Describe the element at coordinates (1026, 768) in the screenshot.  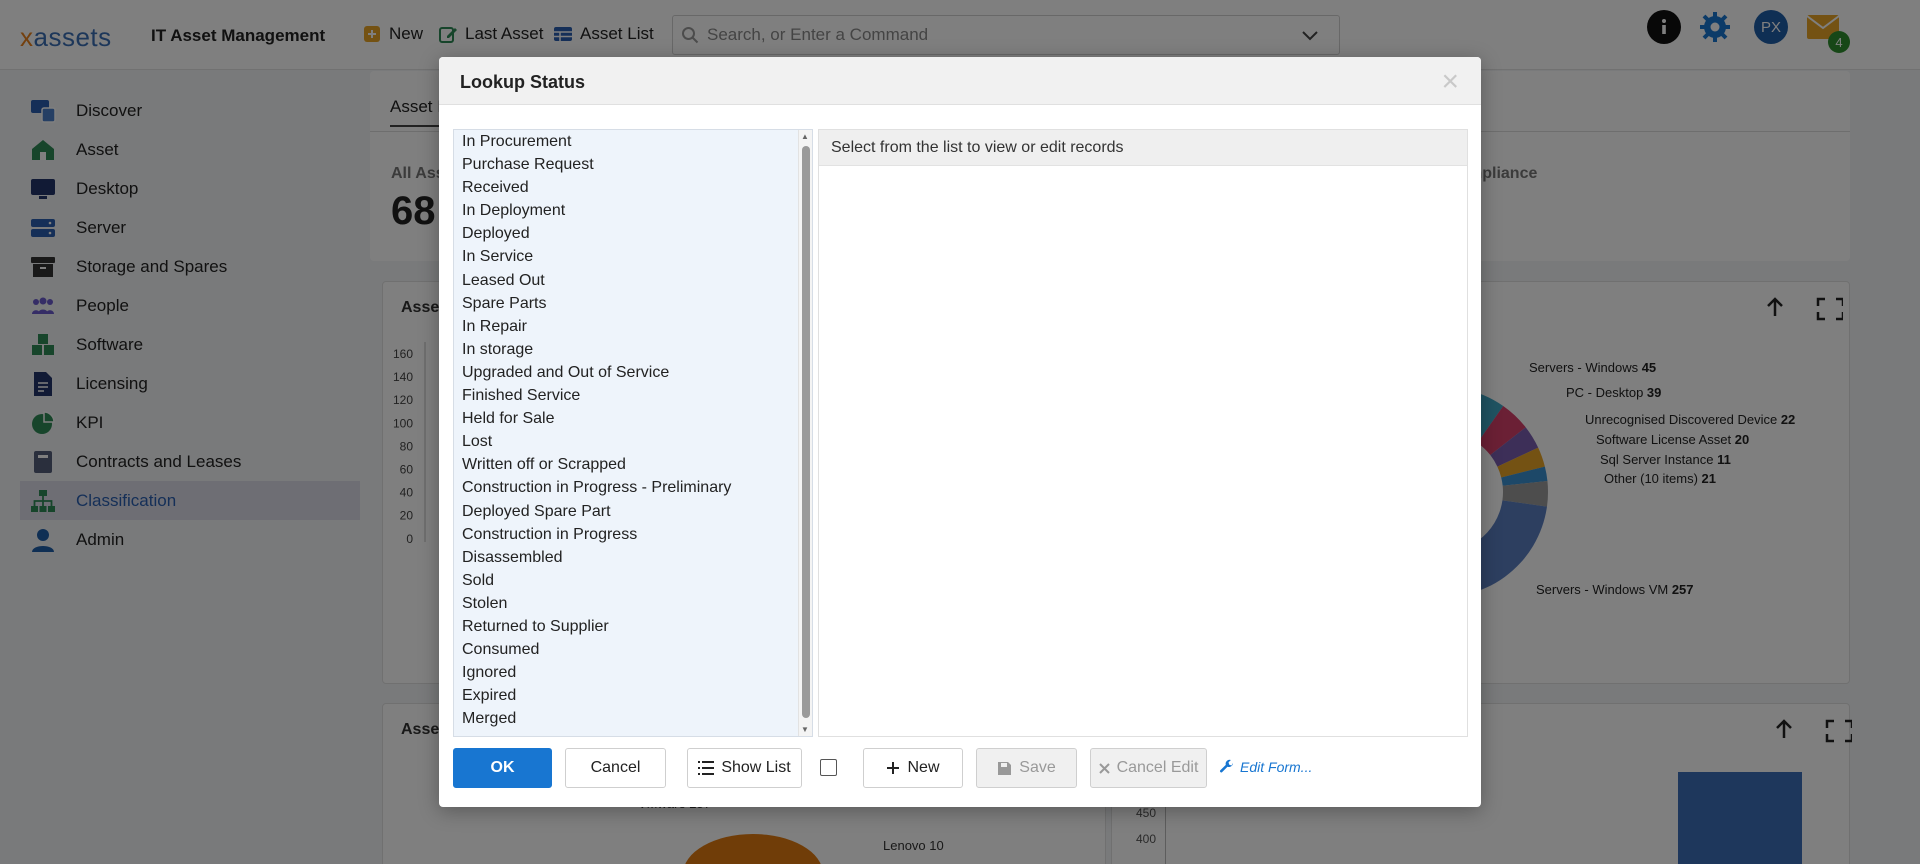
I see `save-button: Save` at that location.